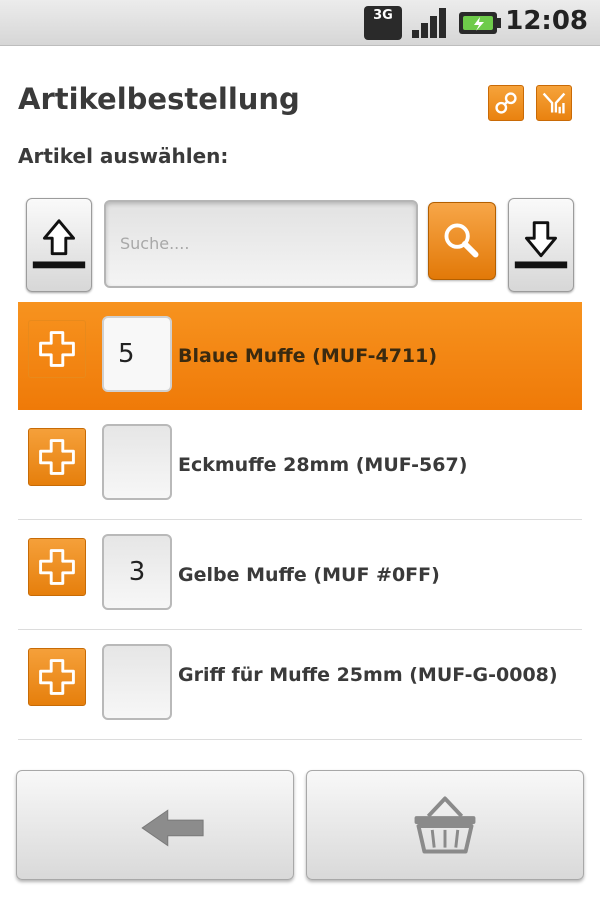 The width and height of the screenshot is (600, 900). What do you see at coordinates (309, 574) in the screenshot?
I see `item-label: Gelbe Muffe (MUF #0FF)` at bounding box center [309, 574].